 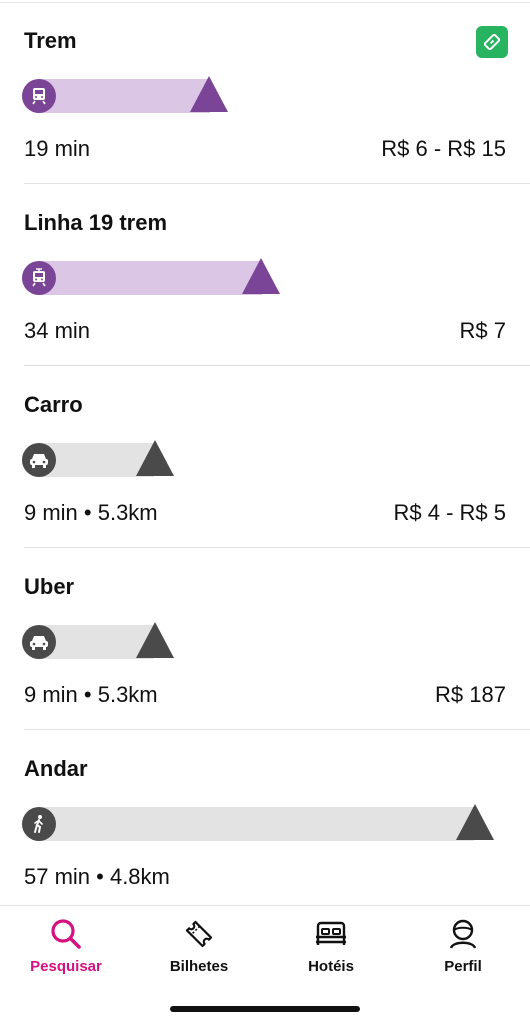 What do you see at coordinates (39, 824) in the screenshot?
I see `walking-icon` at bounding box center [39, 824].